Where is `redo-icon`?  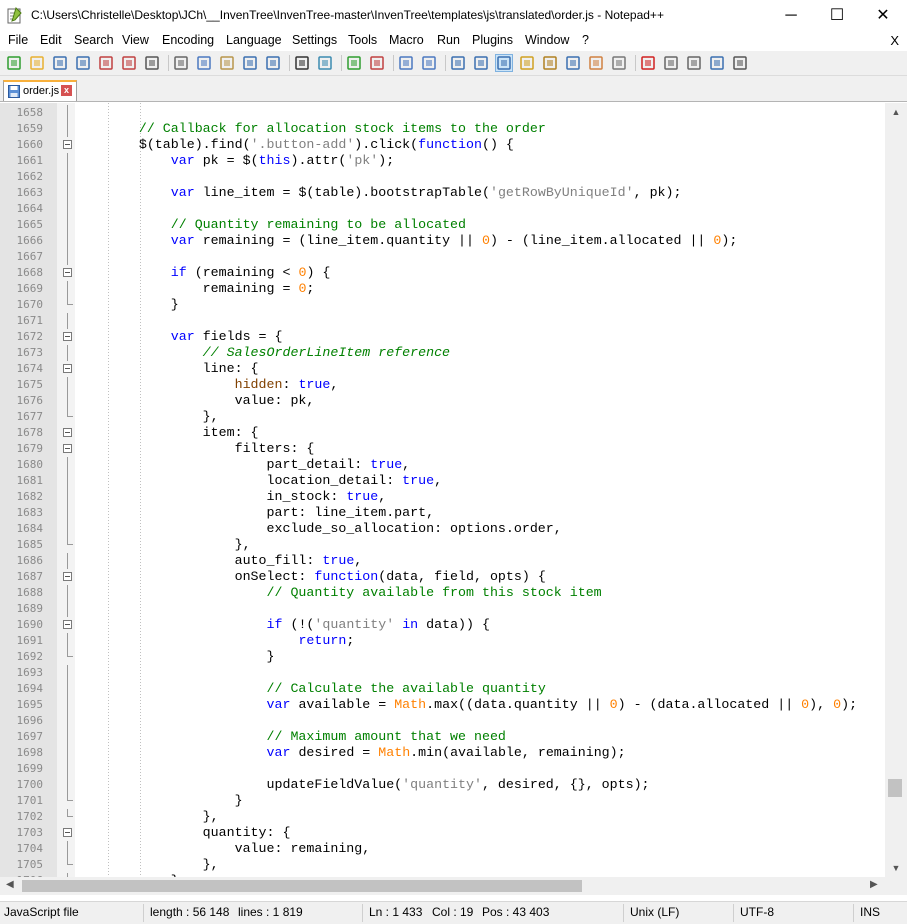
redo-icon is located at coordinates (273, 63).